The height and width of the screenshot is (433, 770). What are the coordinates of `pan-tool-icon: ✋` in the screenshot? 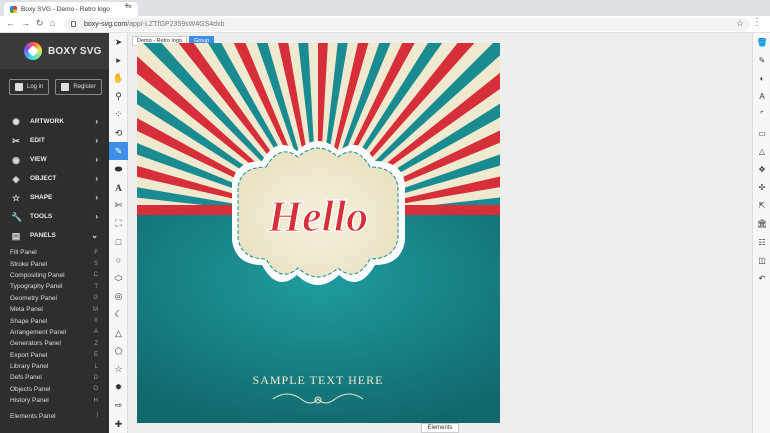 It's located at (118, 78).